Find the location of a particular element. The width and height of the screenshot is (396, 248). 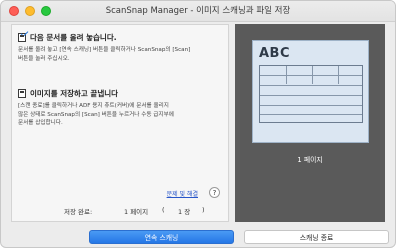

finish-scanning-button: 스캐닝 종료 is located at coordinates (316, 237).